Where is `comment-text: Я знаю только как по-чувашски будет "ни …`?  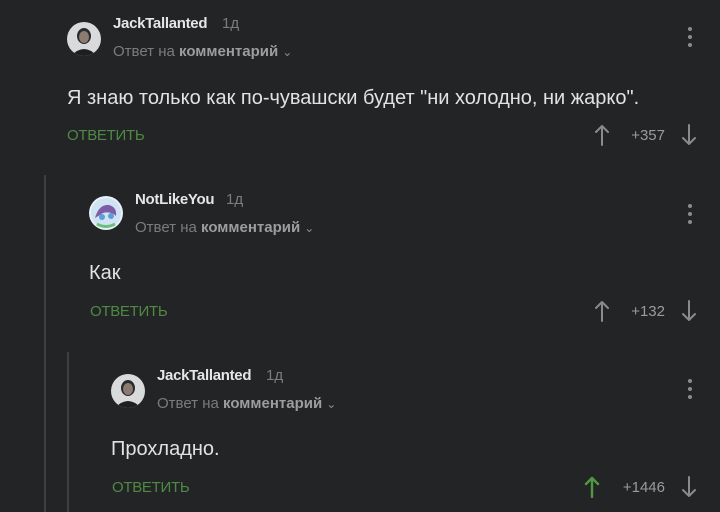
comment-text: Я знаю только как по-чувашски будет "ни … is located at coordinates (353, 98).